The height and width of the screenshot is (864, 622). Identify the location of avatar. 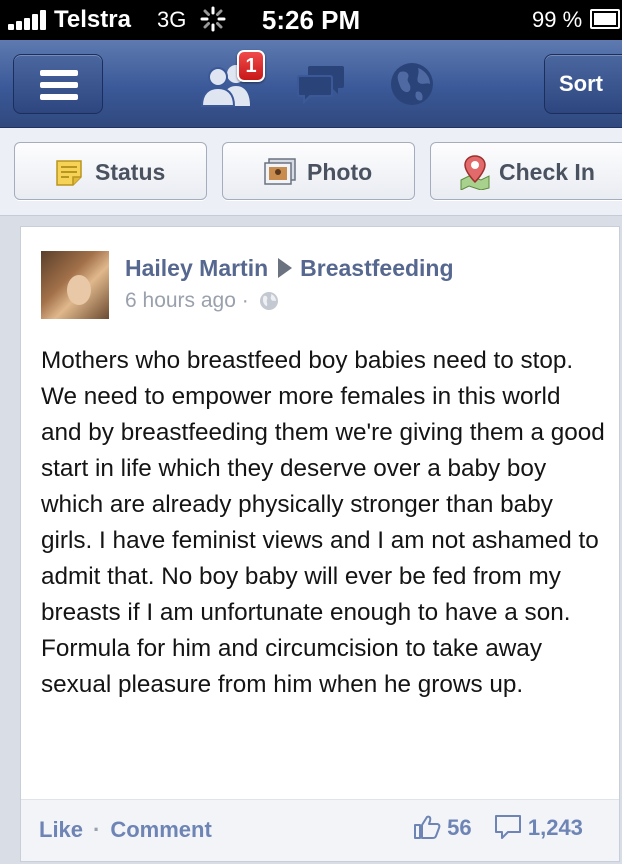
(75, 285).